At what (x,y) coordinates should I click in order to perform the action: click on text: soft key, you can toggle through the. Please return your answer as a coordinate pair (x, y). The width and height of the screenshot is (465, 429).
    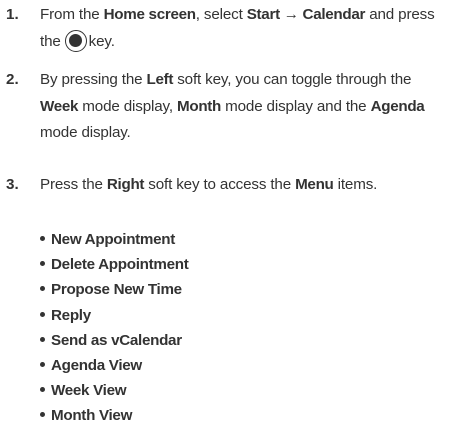
    Looking at the image, I should click on (292, 79).